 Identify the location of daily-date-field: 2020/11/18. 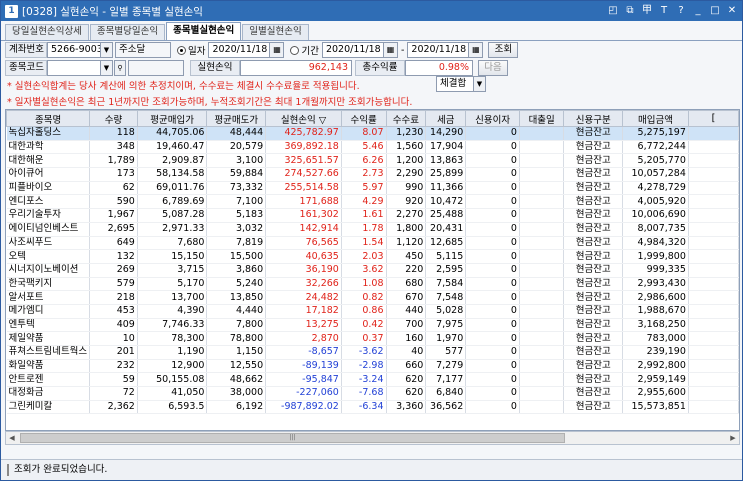
(239, 50).